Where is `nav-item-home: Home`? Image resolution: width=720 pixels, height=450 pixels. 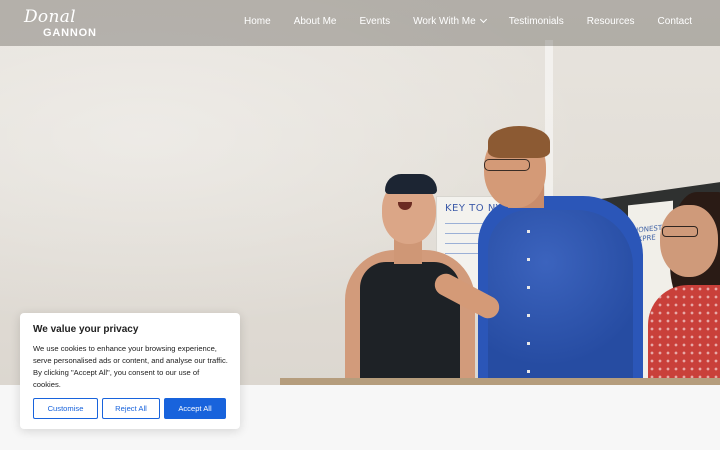
nav-item-home: Home is located at coordinates (257, 21).